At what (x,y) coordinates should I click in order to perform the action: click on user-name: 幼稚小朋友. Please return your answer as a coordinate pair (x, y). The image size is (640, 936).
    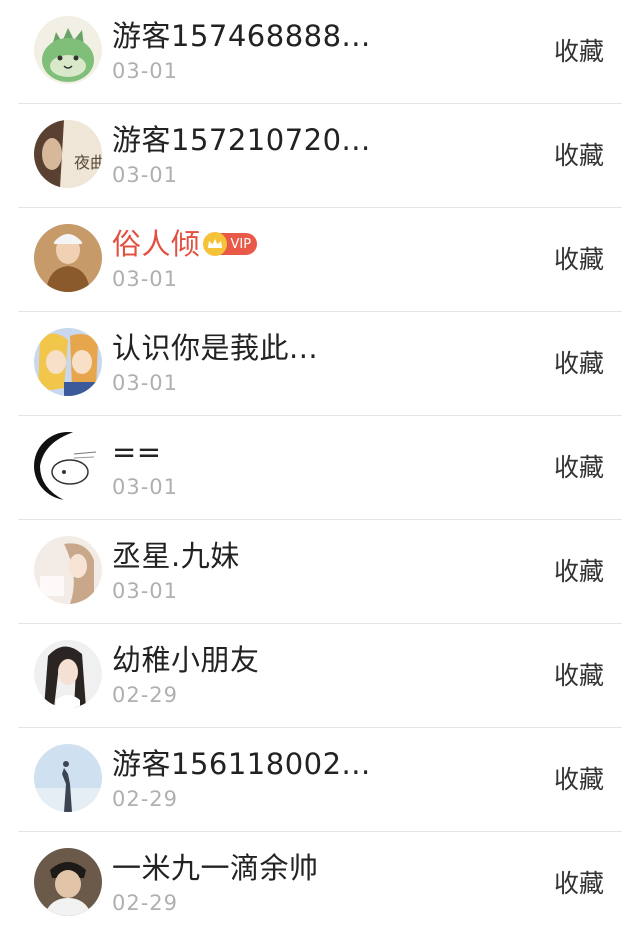
    Looking at the image, I should click on (186, 660).